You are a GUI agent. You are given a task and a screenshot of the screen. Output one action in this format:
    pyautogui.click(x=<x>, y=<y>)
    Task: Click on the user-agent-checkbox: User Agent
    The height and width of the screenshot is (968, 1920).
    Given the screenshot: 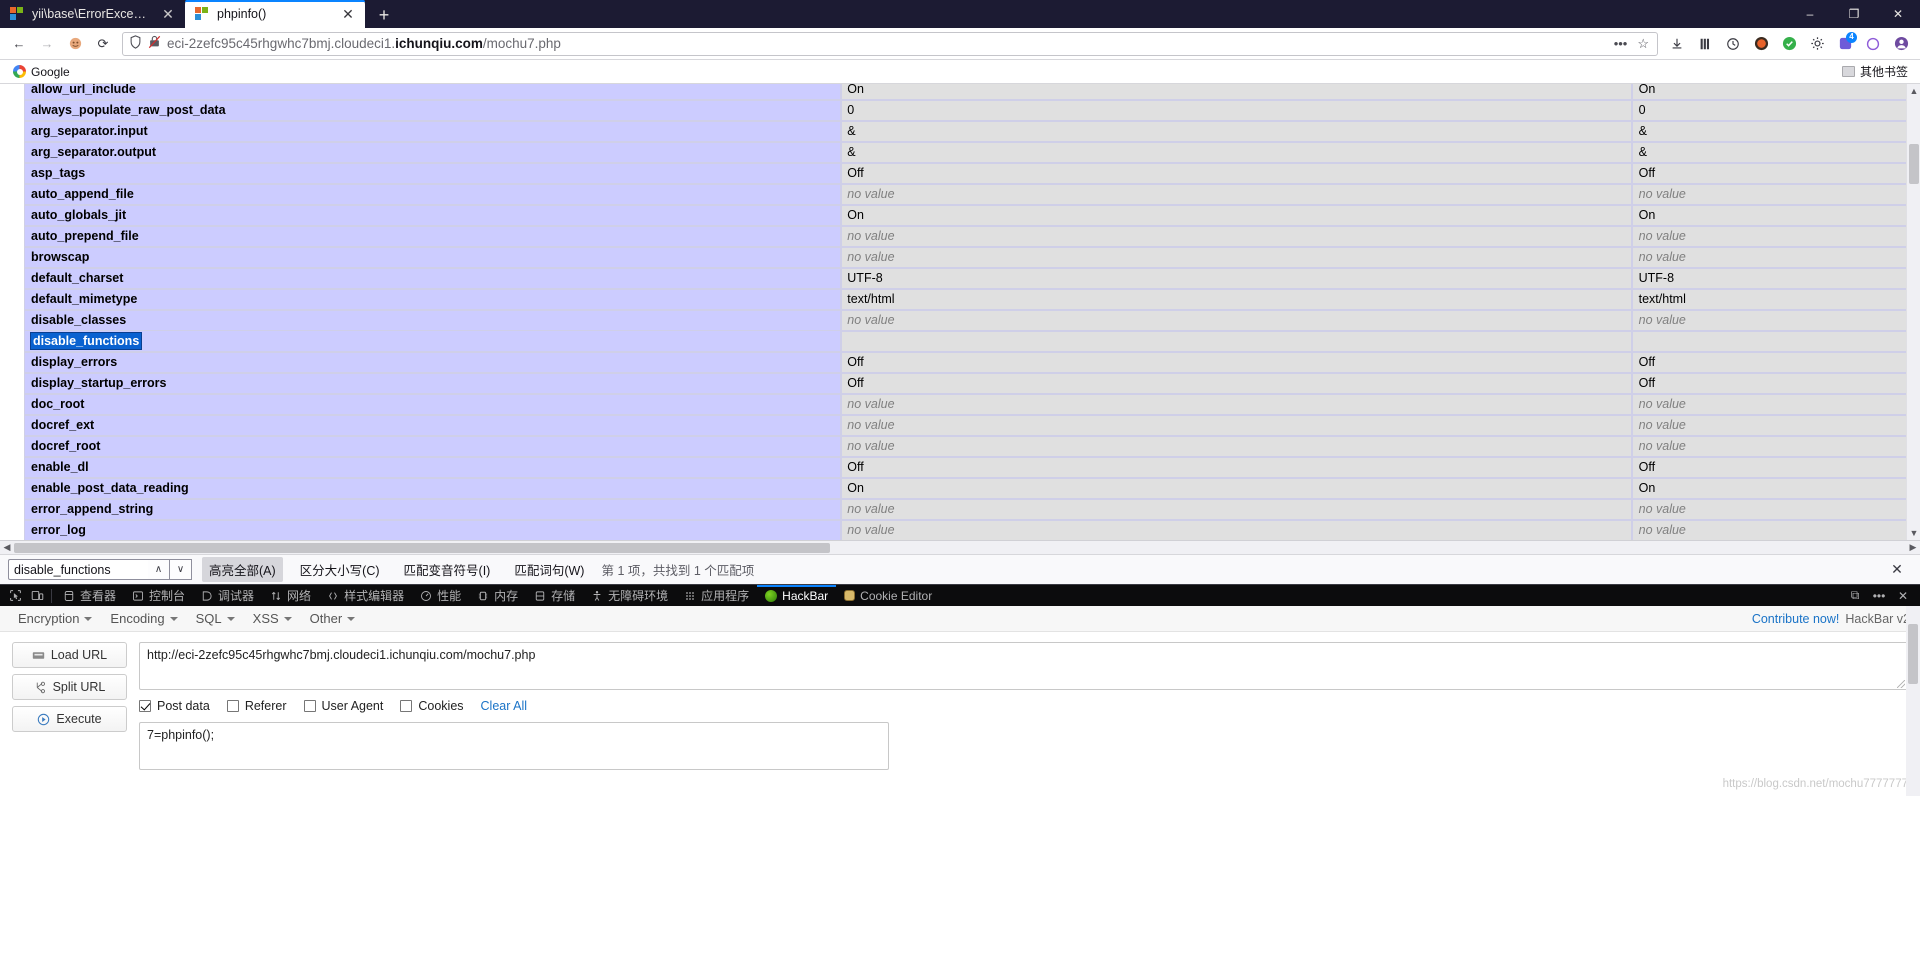 What is the action you would take?
    pyautogui.click(x=343, y=706)
    